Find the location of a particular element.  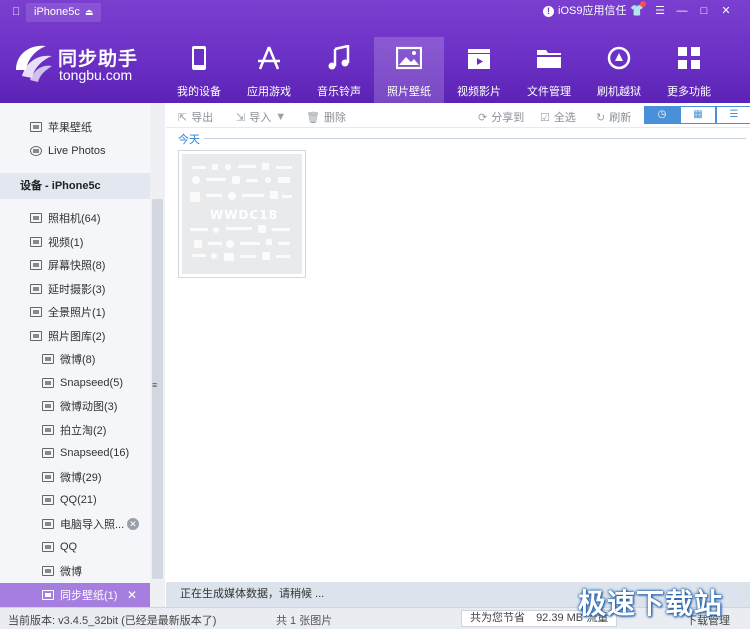

export-button: ⇱ 导出 is located at coordinates (195, 117).